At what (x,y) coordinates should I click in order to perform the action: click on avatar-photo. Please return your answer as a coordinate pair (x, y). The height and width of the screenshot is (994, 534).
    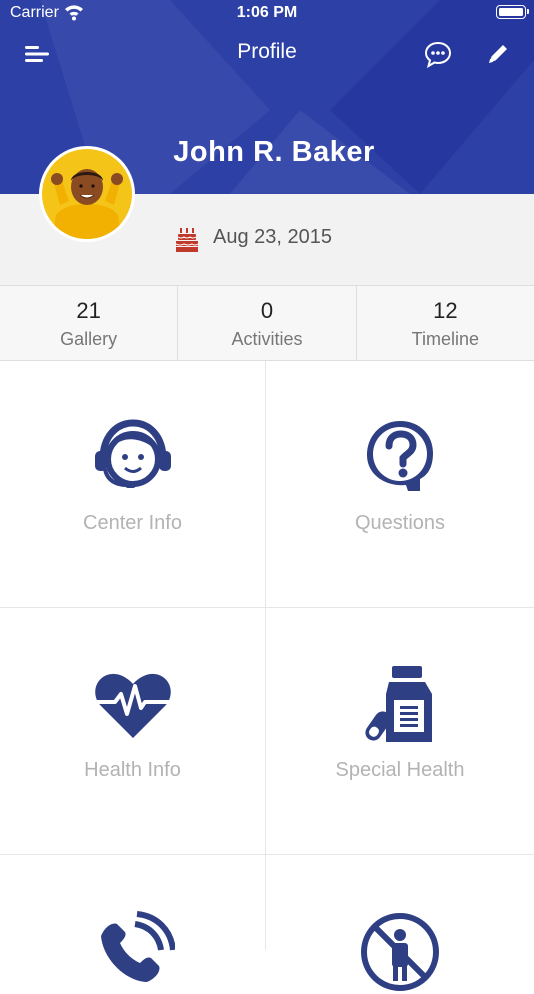
    Looking at the image, I should click on (87, 194).